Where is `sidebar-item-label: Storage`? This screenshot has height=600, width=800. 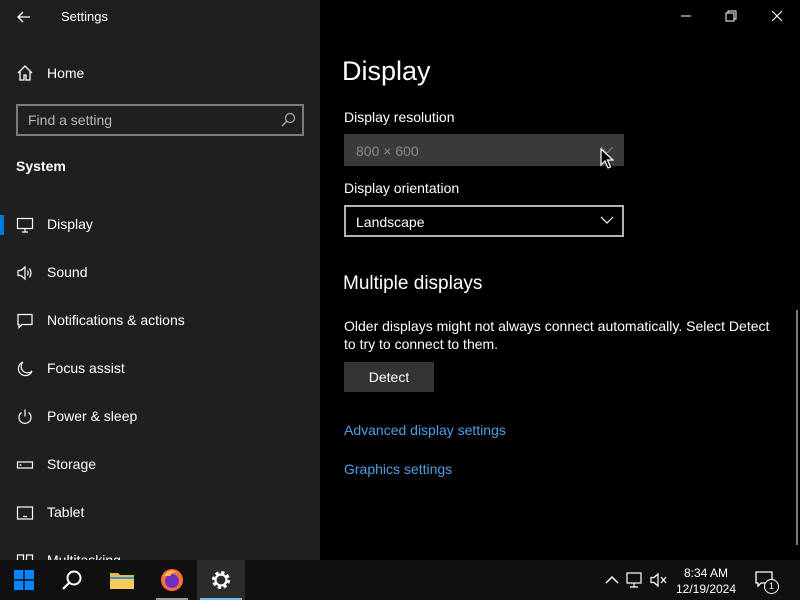 sidebar-item-label: Storage is located at coordinates (72, 464).